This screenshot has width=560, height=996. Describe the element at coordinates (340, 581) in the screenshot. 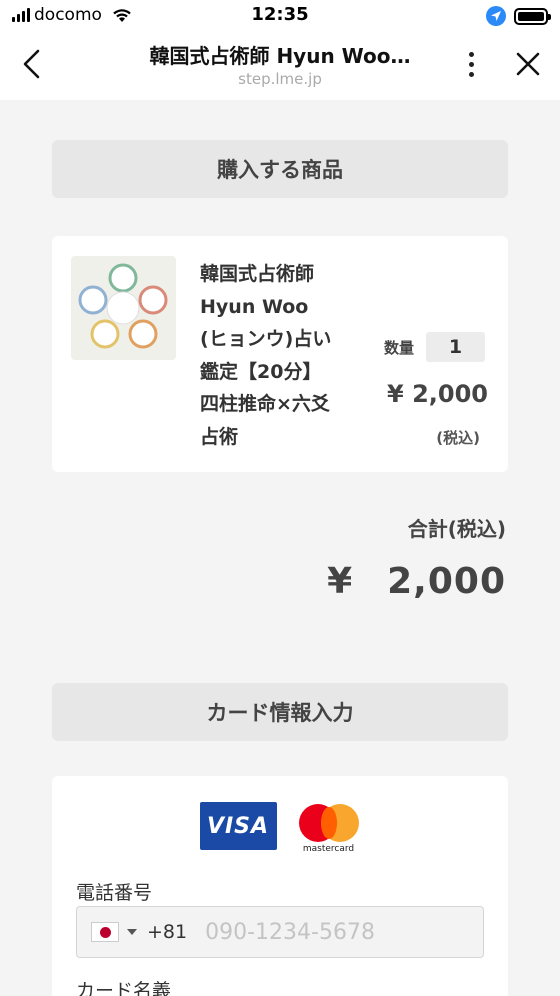

I see `total-currency: ¥` at that location.